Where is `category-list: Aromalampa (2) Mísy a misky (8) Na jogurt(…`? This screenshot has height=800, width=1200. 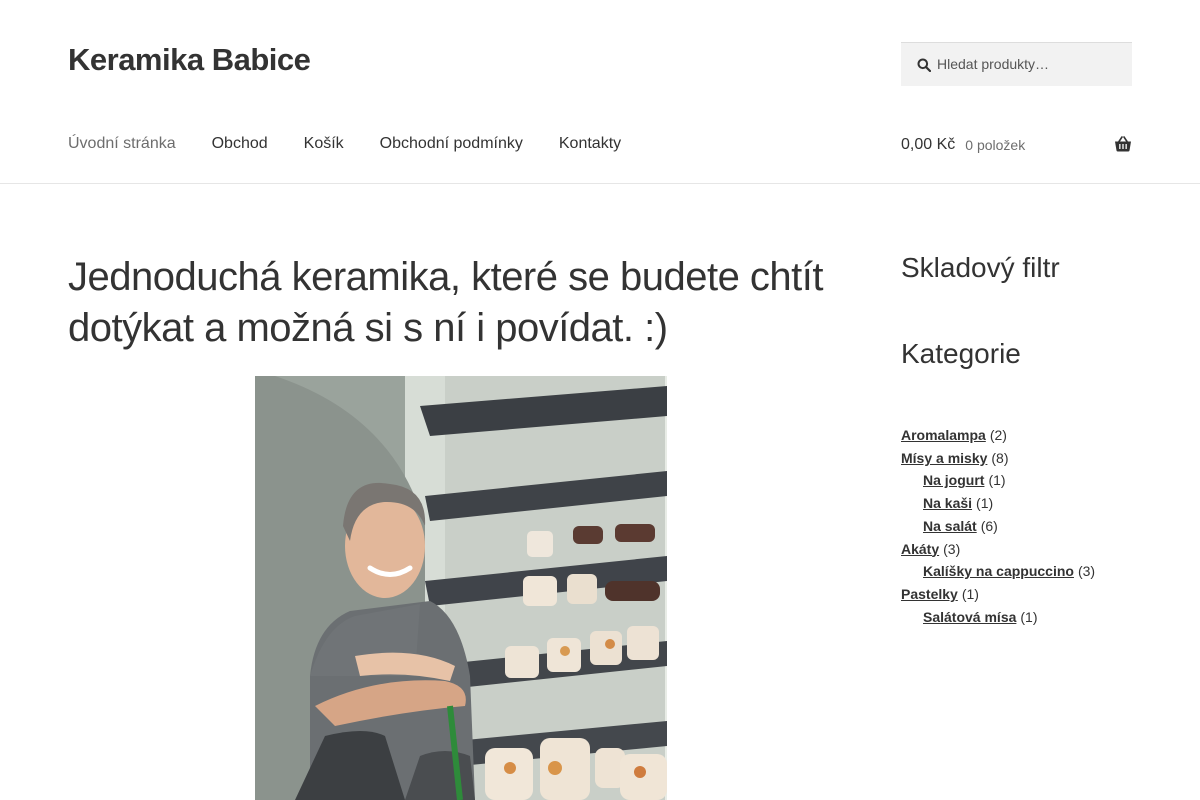
category-list: Aromalampa (2) Mísy a misky (8) Na jogurt(… is located at coordinates (1016, 526).